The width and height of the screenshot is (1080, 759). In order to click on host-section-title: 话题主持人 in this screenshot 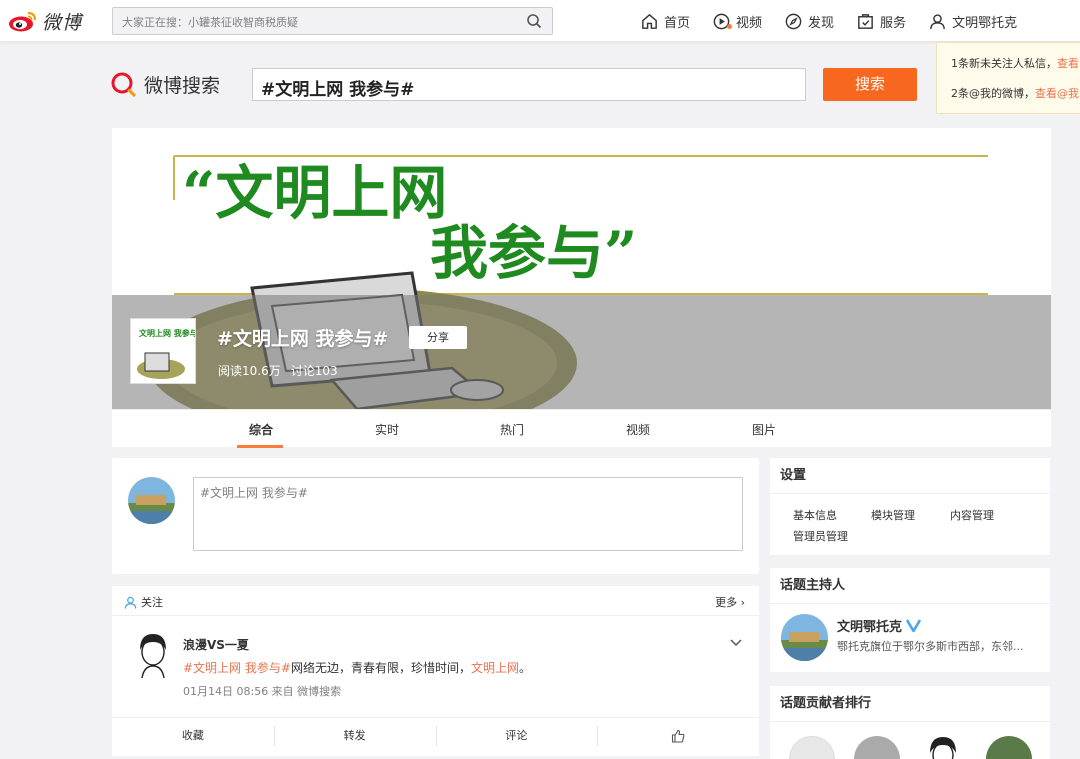, I will do `click(910, 586)`.